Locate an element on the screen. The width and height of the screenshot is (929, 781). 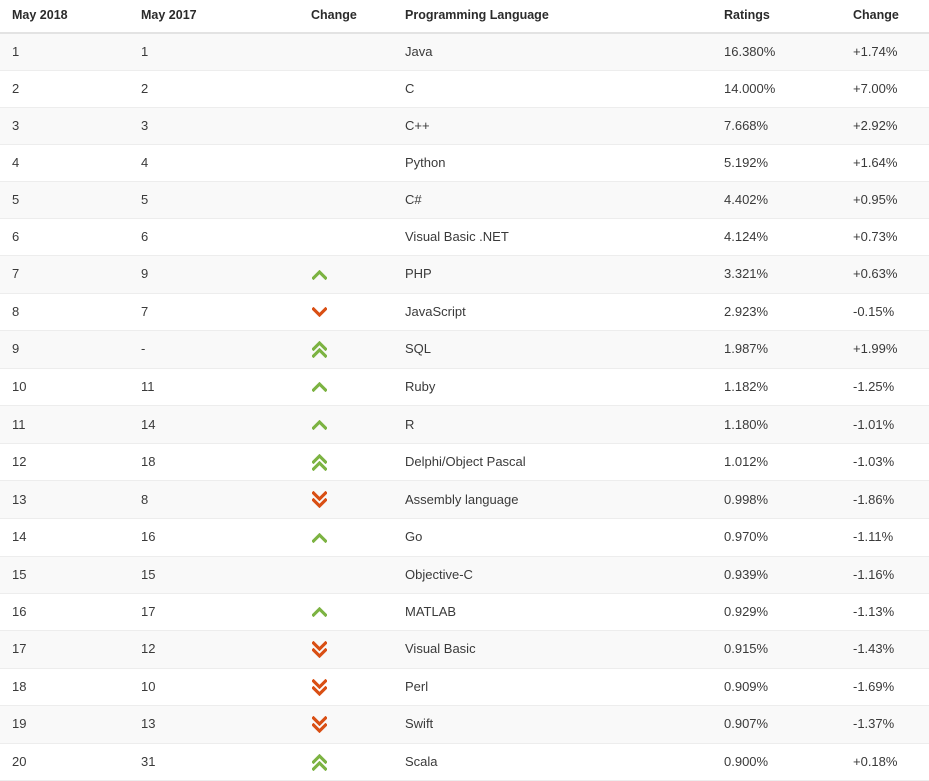
cell-rank-new: 12 is located at coordinates (19, 462).